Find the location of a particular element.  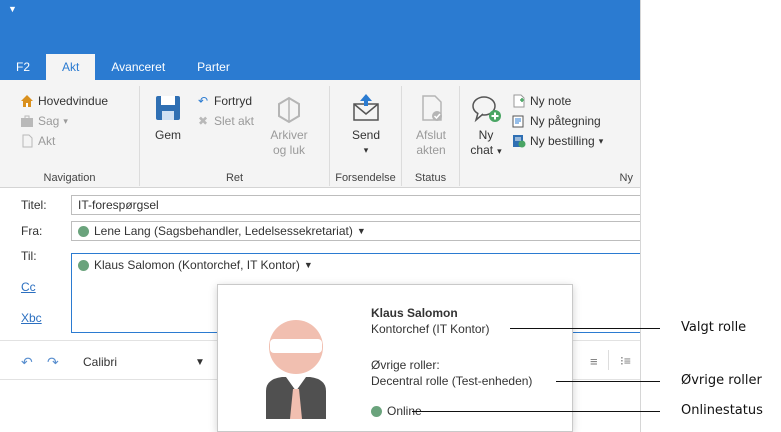

group-label-forsendelse: Forsendelse is located at coordinates (365, 178).